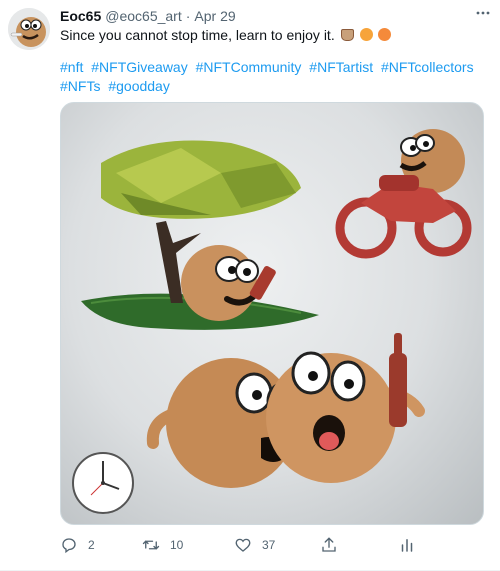 The image size is (500, 571). I want to click on tweet-actions: 2 10 37, so click(272, 545).